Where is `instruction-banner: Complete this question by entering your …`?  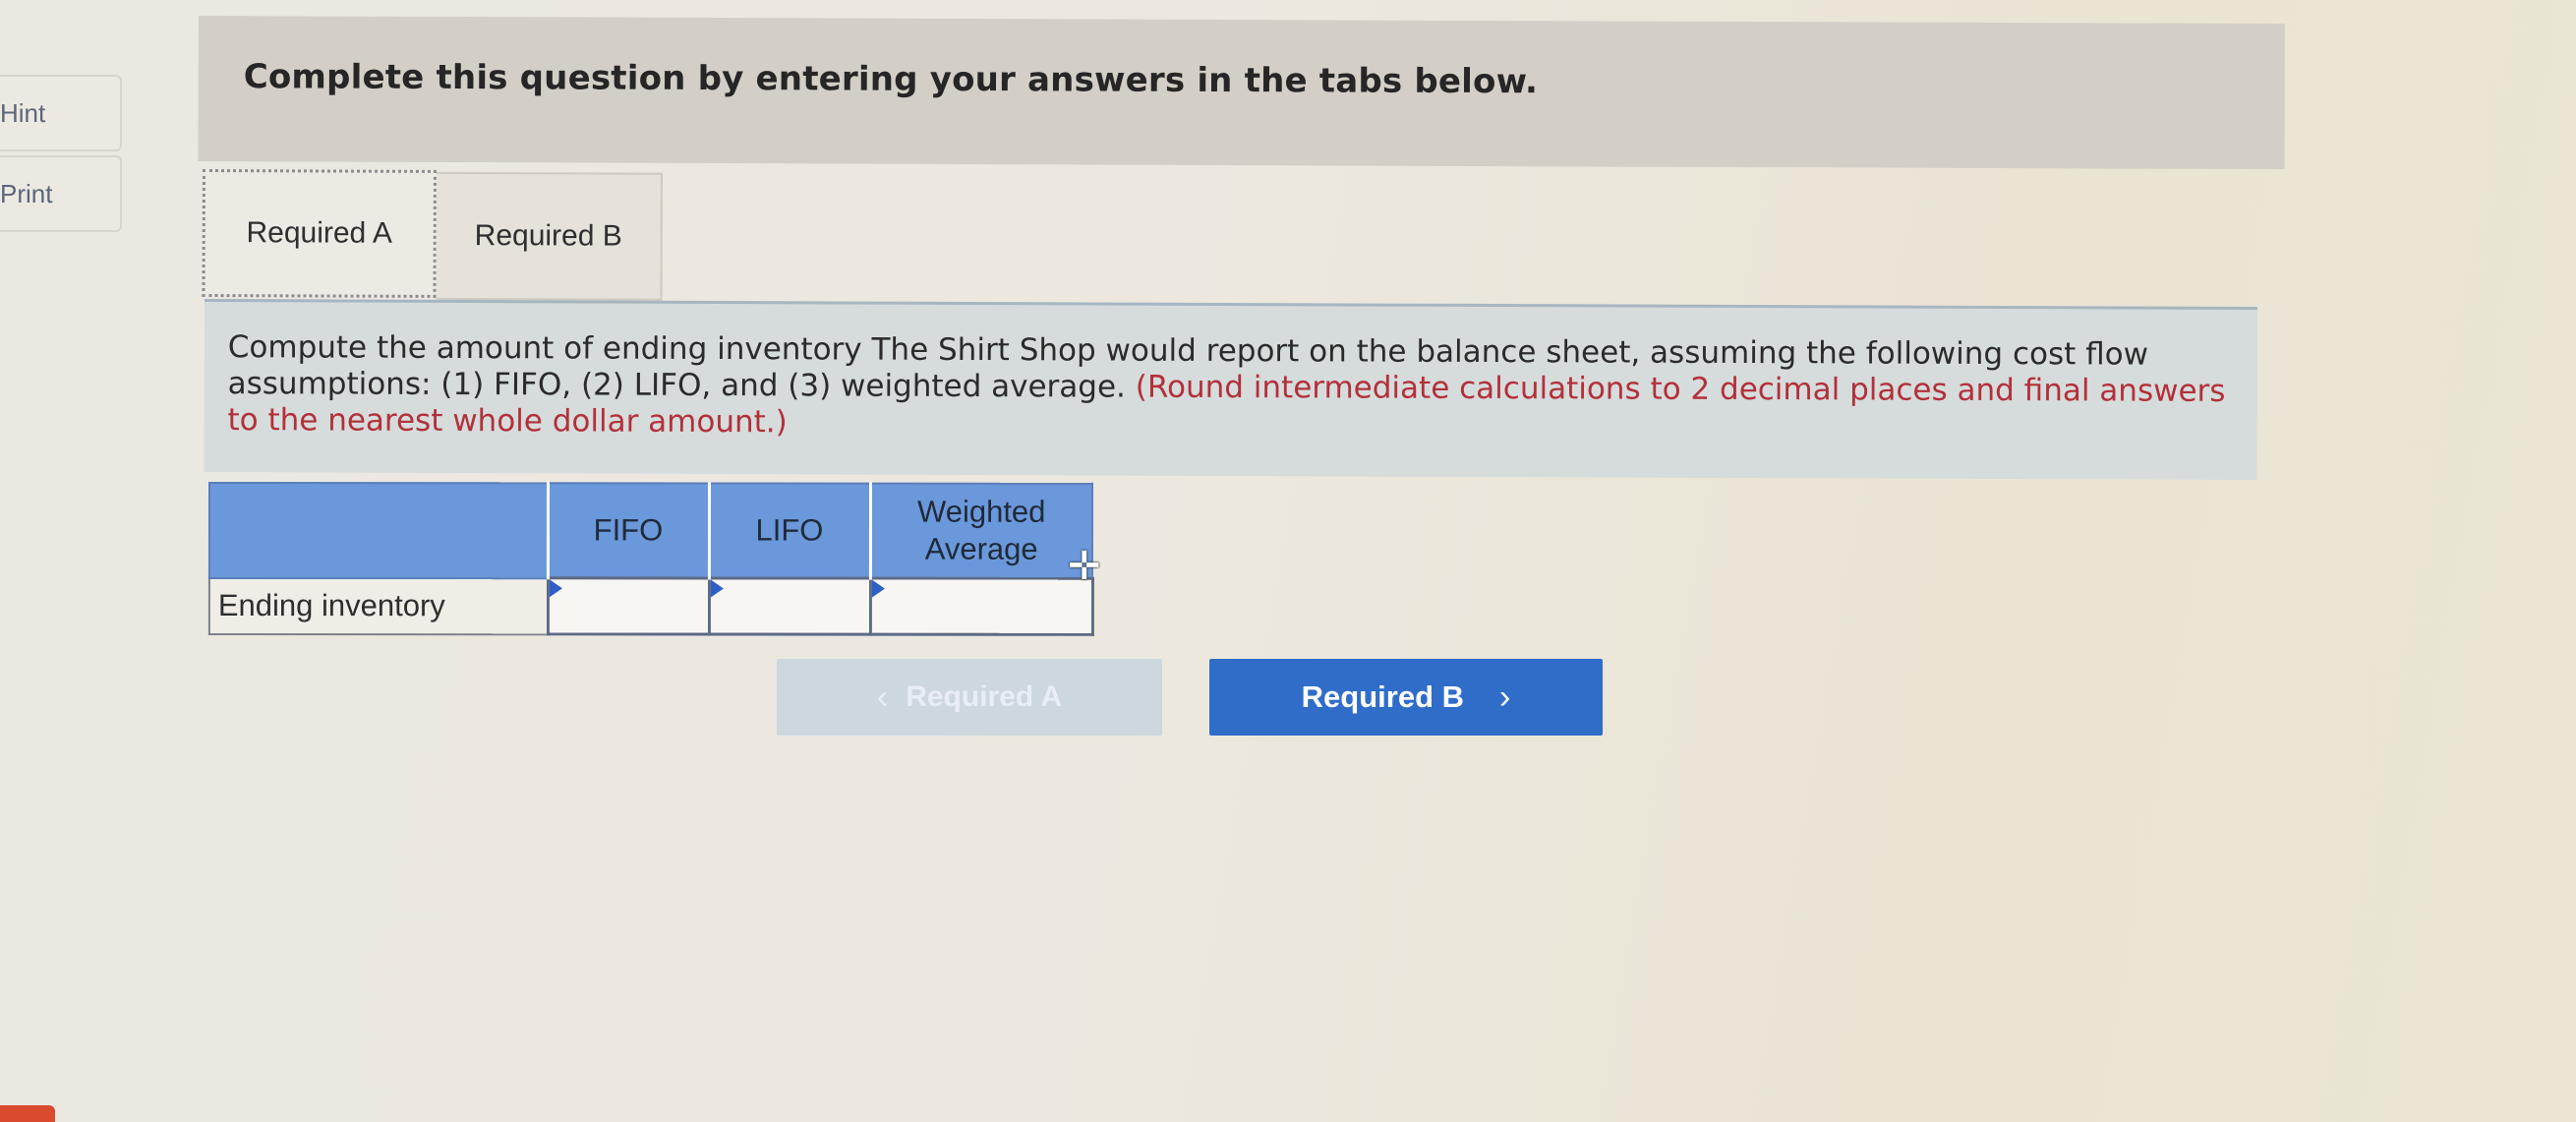
instruction-banner: Complete this question by entering your … is located at coordinates (1241, 93).